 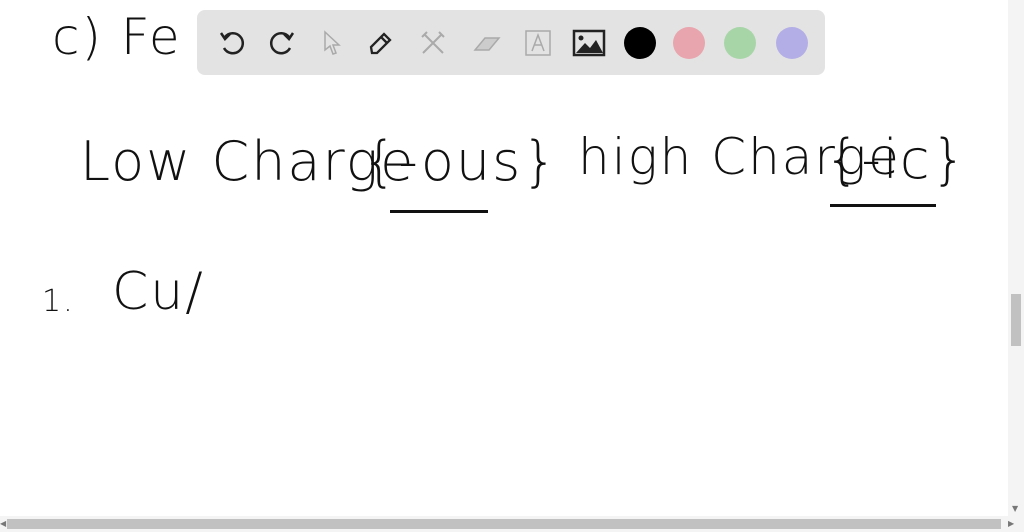 What do you see at coordinates (740, 43) in the screenshot?
I see `color-swatch-green` at bounding box center [740, 43].